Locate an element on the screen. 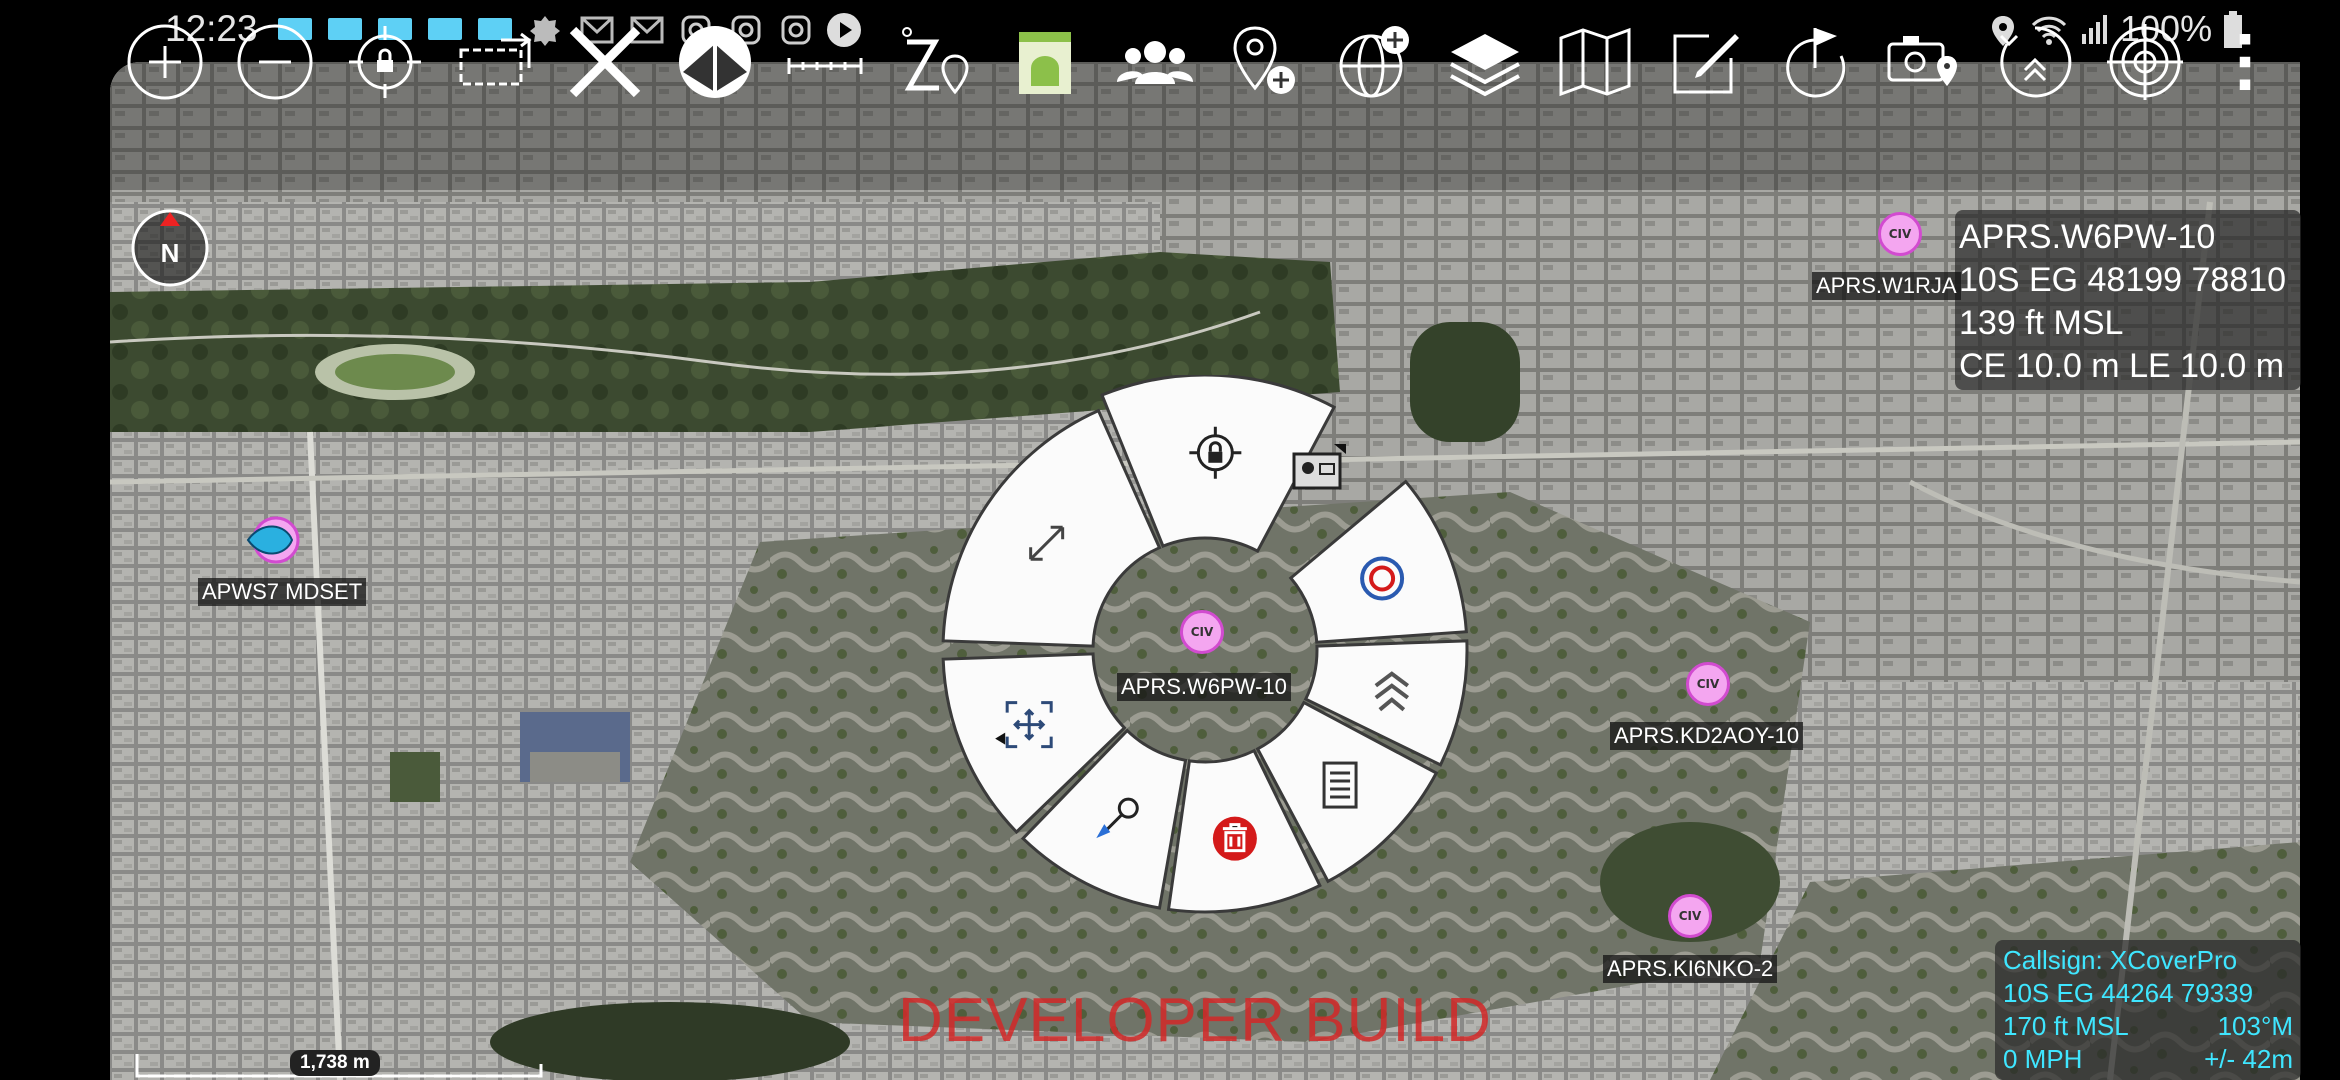  compass-icon: N is located at coordinates (170, 248).